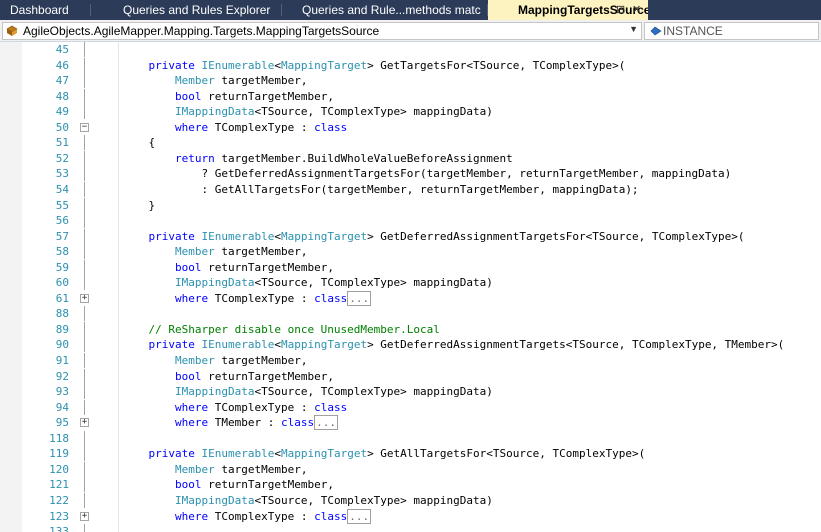  I want to click on line-number: 58, so click(62, 252).